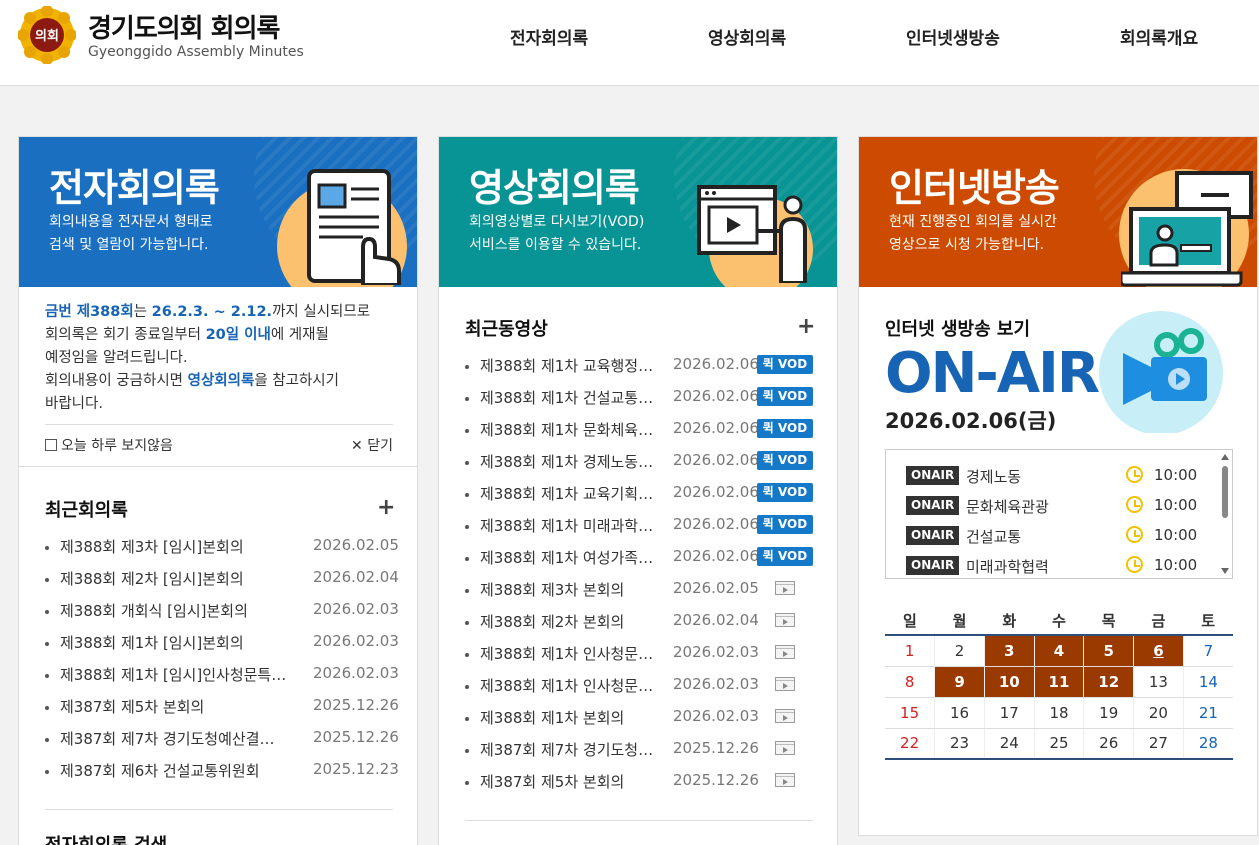 Image resolution: width=1259 pixels, height=845 pixels. What do you see at coordinates (1058, 212) in the screenshot?
I see `broadcast-banner: 인터넷방송 현재 진행중인 회의를 실시간 영상으로 시청 가능합니다.` at bounding box center [1058, 212].